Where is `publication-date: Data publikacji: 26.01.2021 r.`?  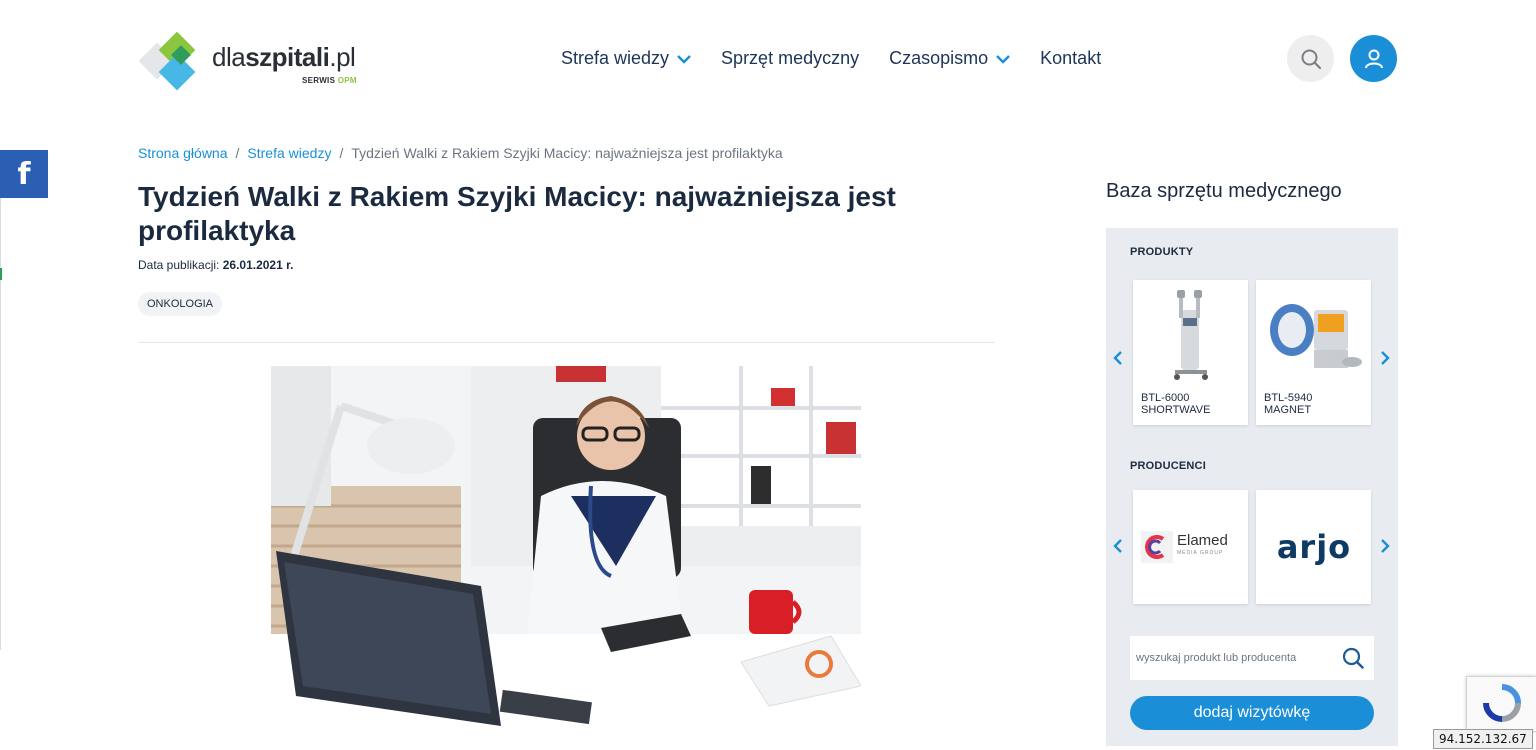 publication-date: Data publikacji: 26.01.2021 r. is located at coordinates (215, 265).